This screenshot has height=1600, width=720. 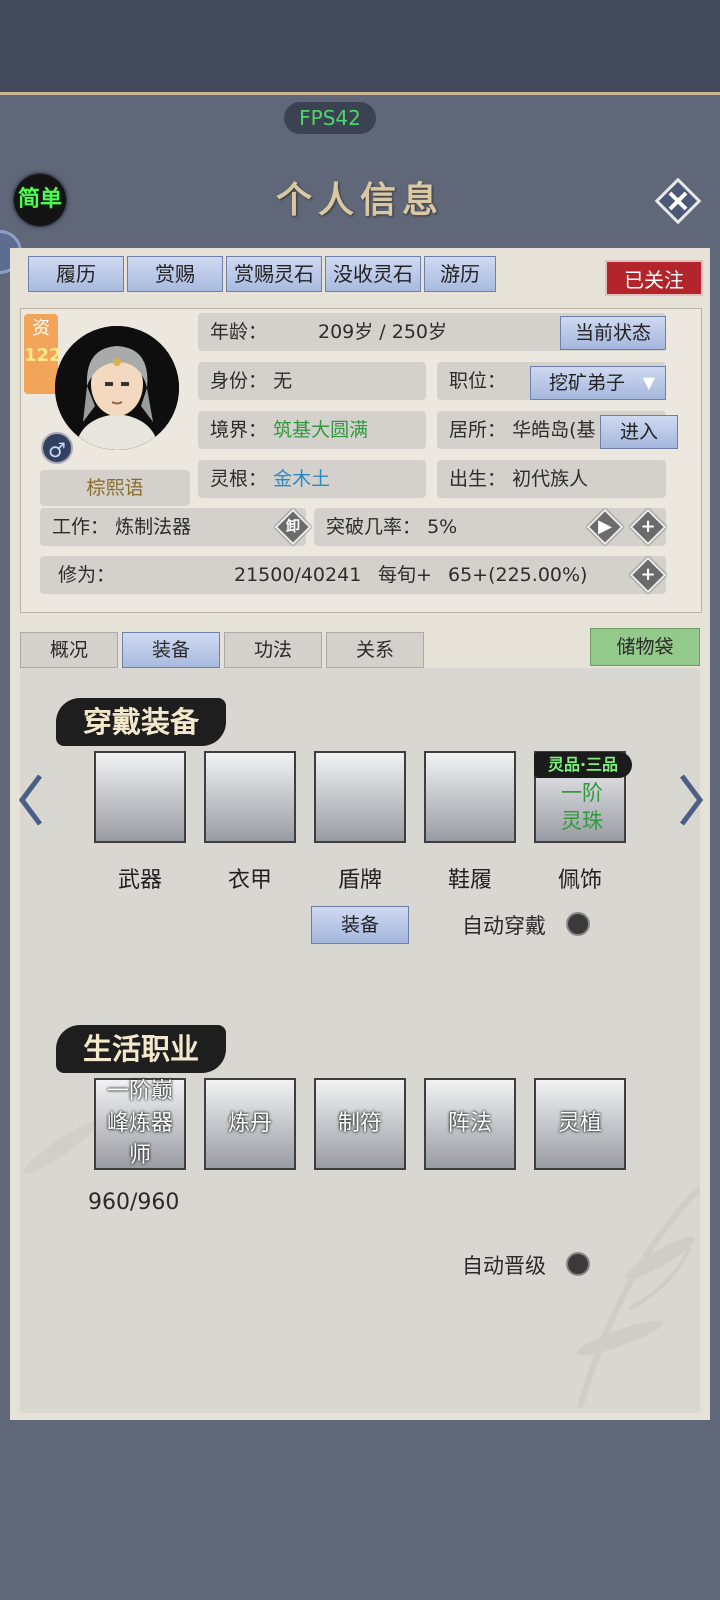 What do you see at coordinates (654, 278) in the screenshot?
I see `follow-button: 已关注` at bounding box center [654, 278].